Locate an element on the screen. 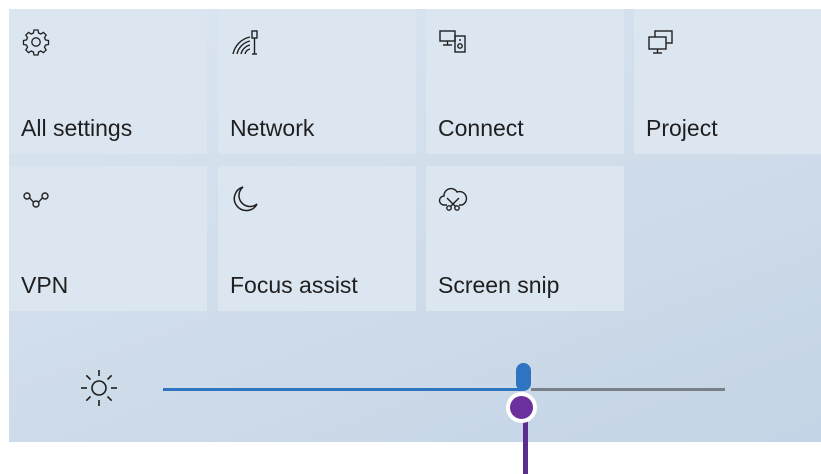  tile-label-project: Project is located at coordinates (682, 128).